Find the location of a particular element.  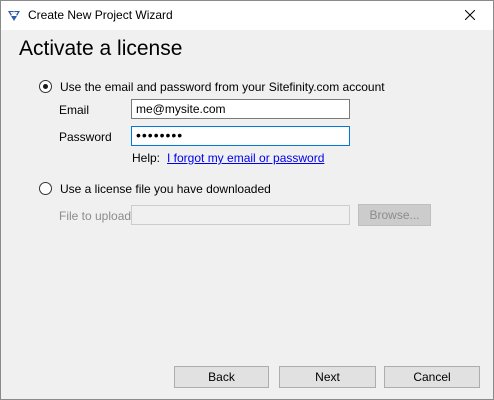

title-bar: Create New Project Wizard is located at coordinates (247, 15).